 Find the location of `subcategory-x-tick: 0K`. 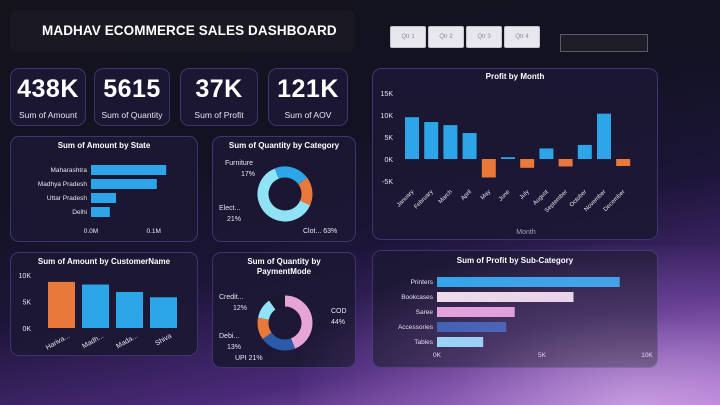

subcategory-x-tick: 0K is located at coordinates (437, 355).